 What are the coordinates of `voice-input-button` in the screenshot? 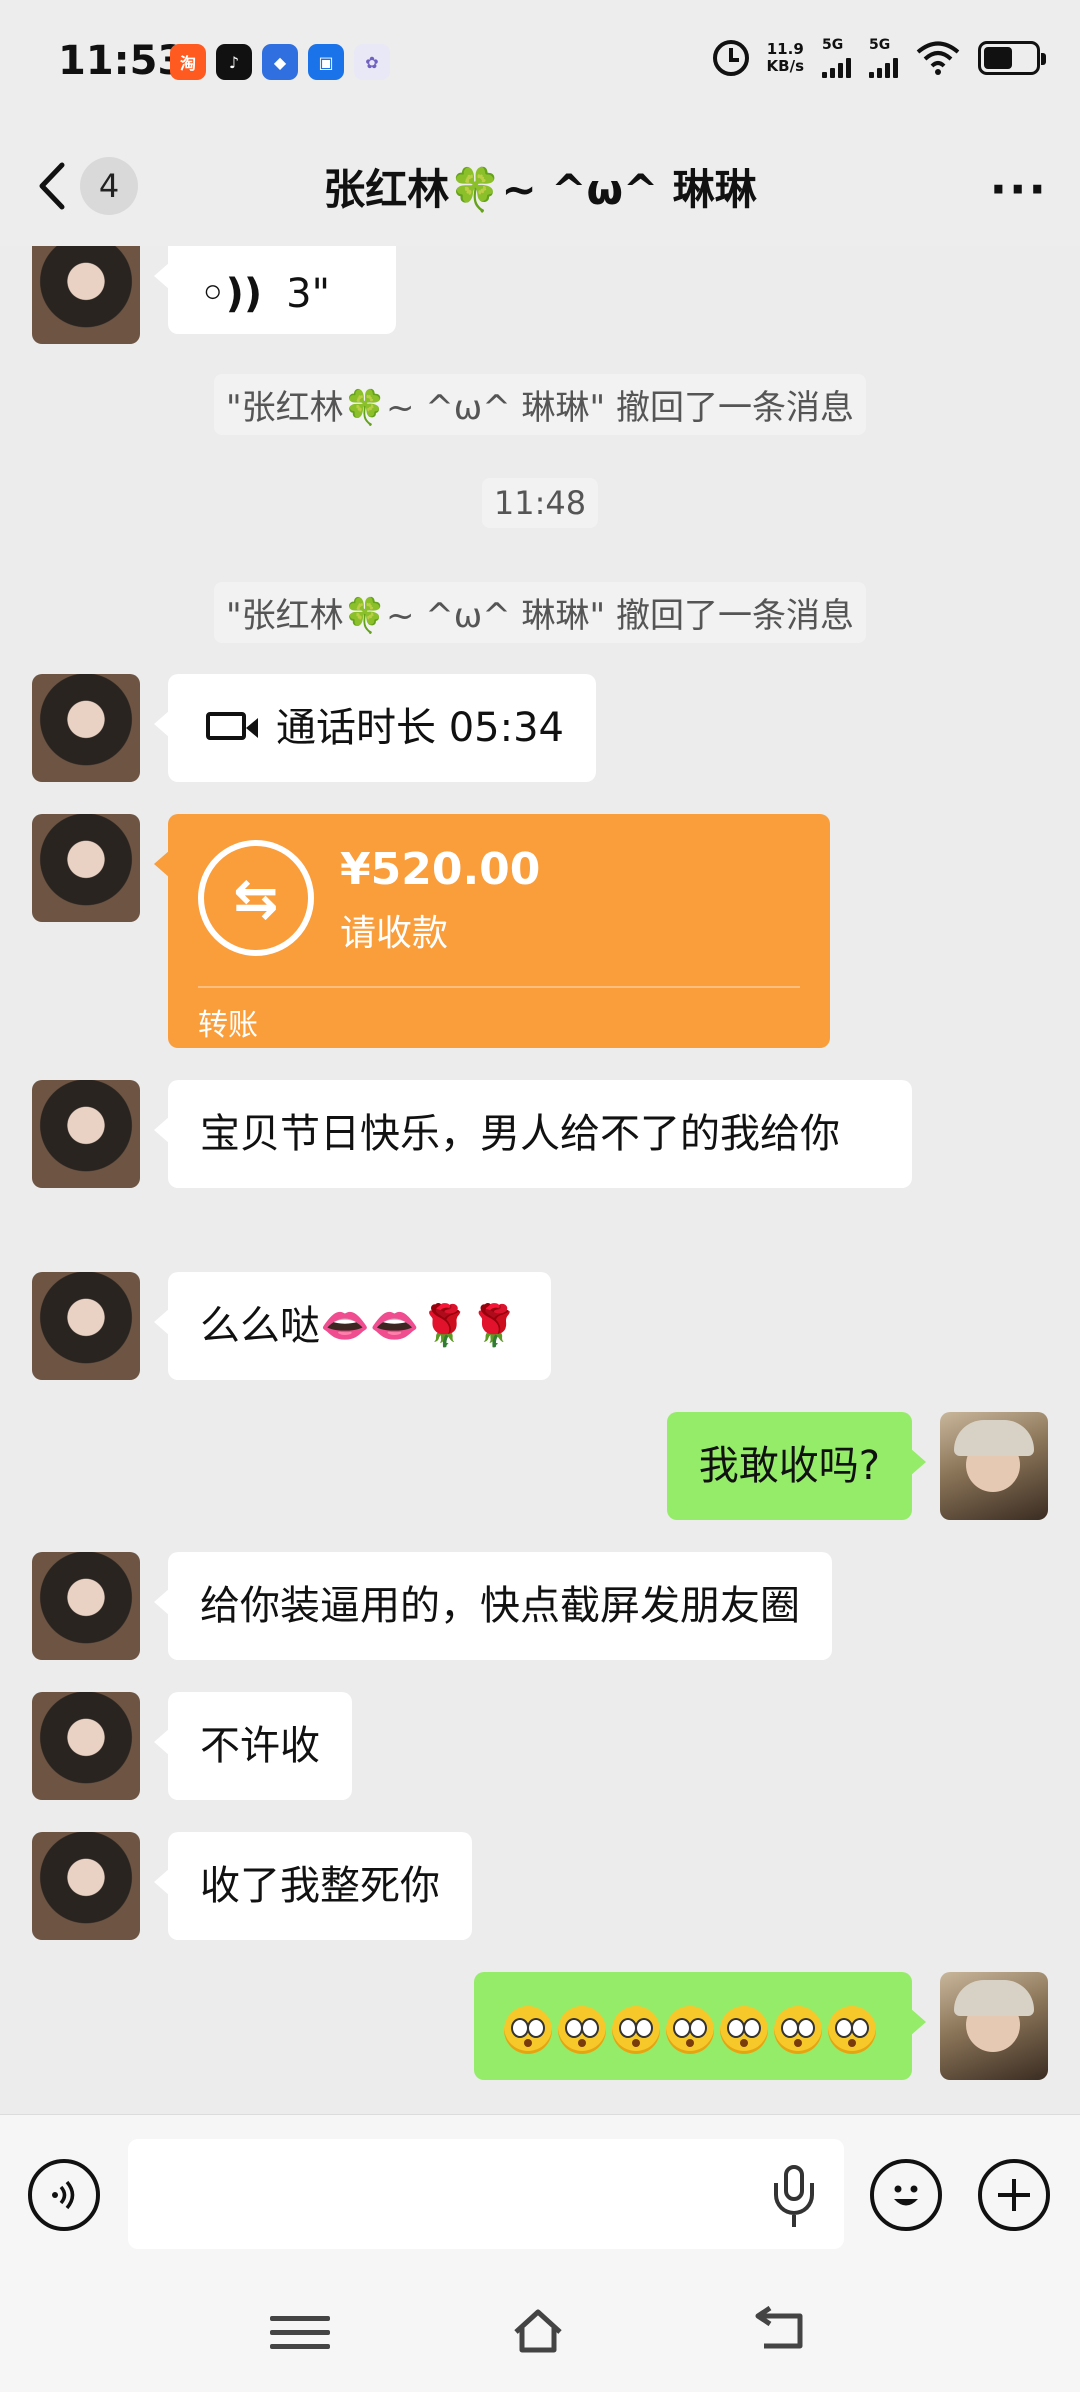 It's located at (64, 2195).